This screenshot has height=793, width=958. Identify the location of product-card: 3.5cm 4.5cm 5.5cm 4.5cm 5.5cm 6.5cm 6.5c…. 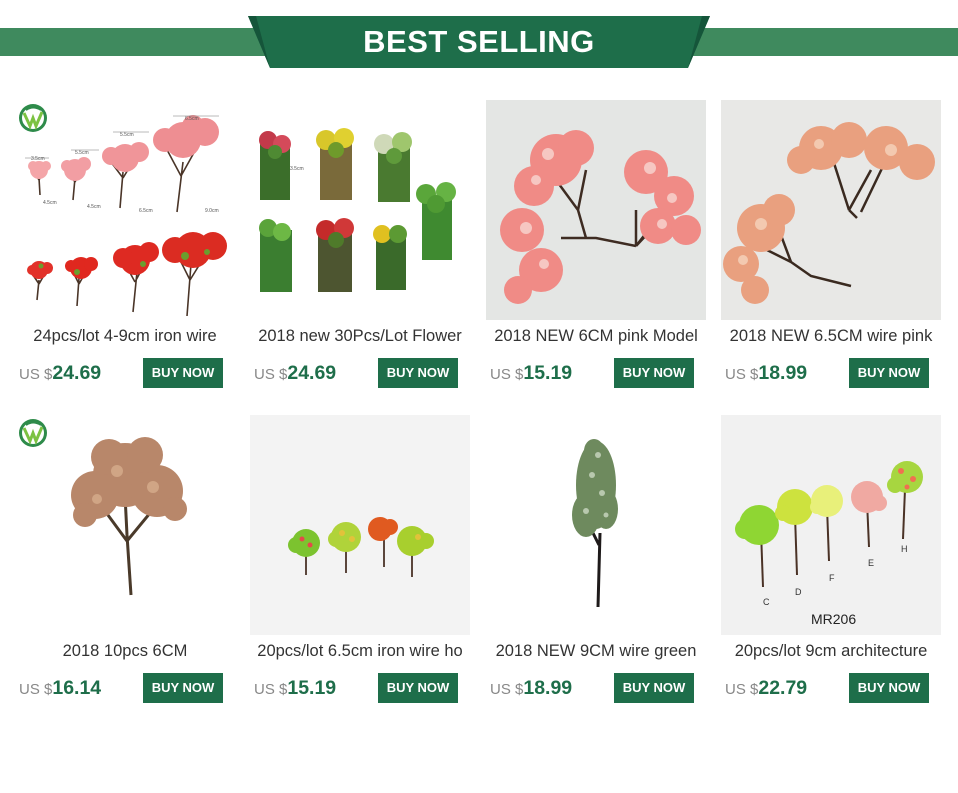
(125, 250).